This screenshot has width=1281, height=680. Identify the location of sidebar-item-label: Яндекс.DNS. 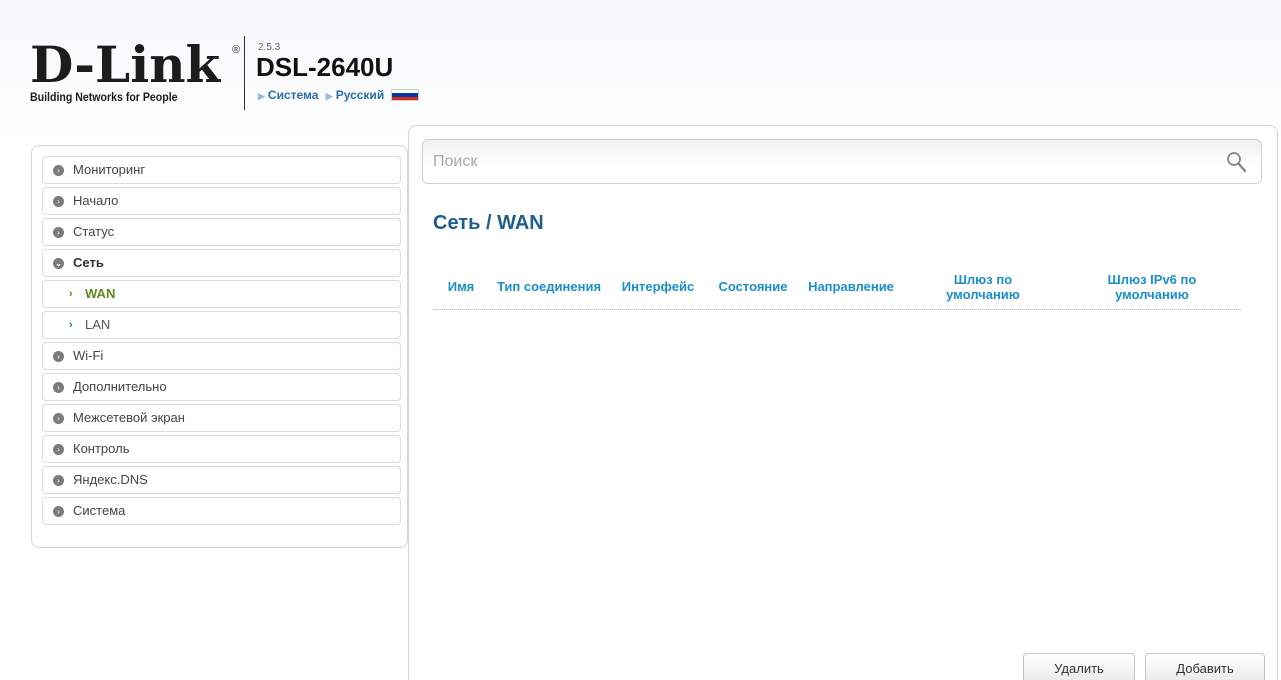
(110, 479).